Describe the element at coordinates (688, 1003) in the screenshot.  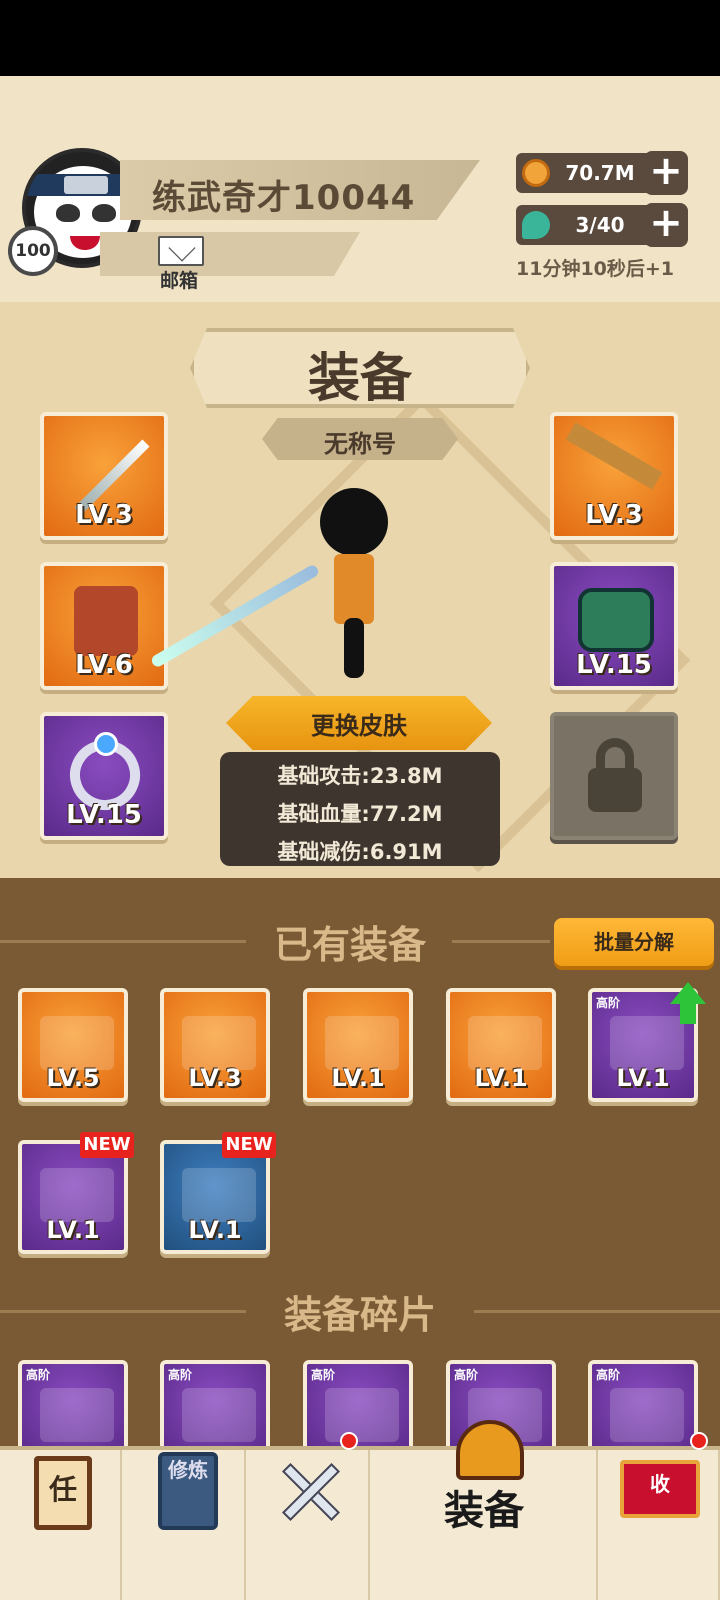
I see `upgrade-arrow-icon` at that location.